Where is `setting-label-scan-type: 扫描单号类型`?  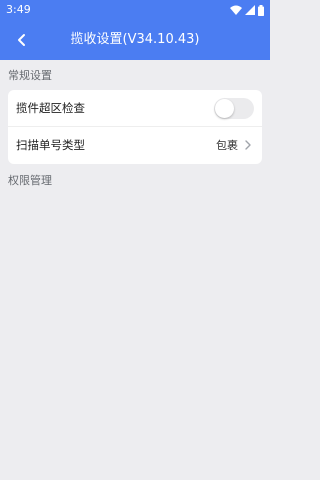
setting-label-scan-type: 扫描单号类型 is located at coordinates (50, 145).